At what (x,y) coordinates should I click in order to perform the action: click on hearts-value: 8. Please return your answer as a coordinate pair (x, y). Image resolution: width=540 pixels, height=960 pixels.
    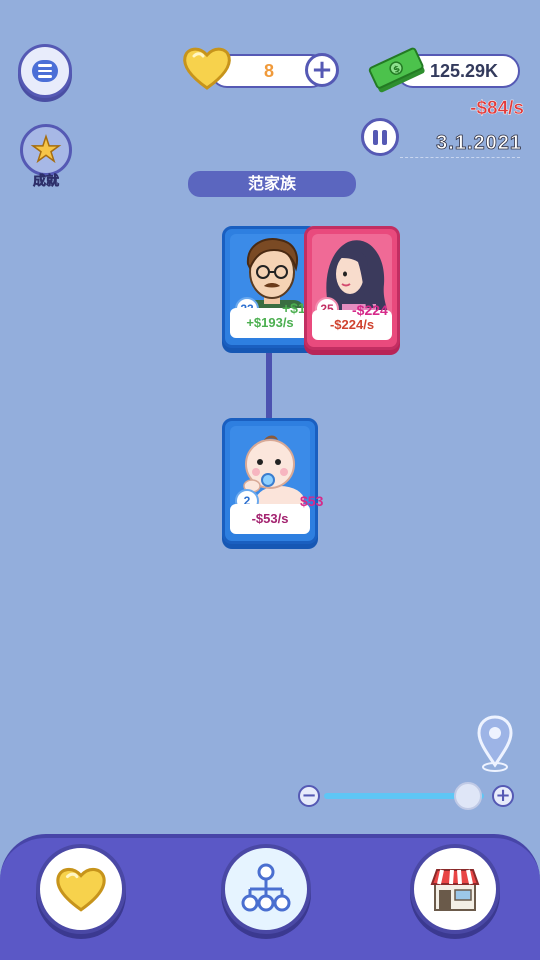
    Looking at the image, I should click on (269, 70).